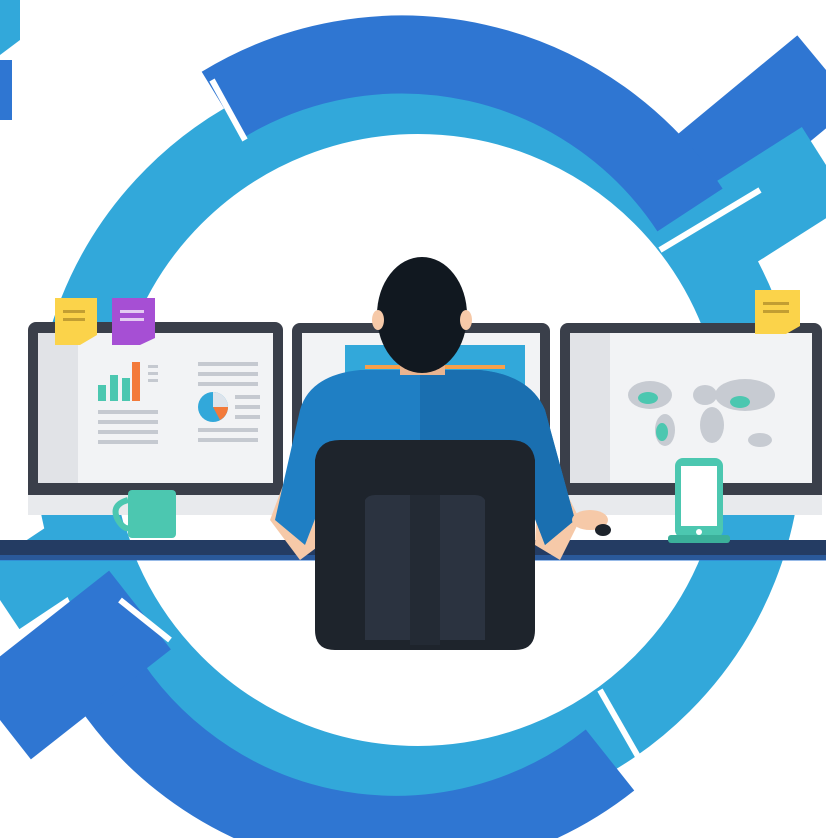 The image size is (826, 838). What do you see at coordinates (133, 321) in the screenshot?
I see `sticky-note-purple-icon` at bounding box center [133, 321].